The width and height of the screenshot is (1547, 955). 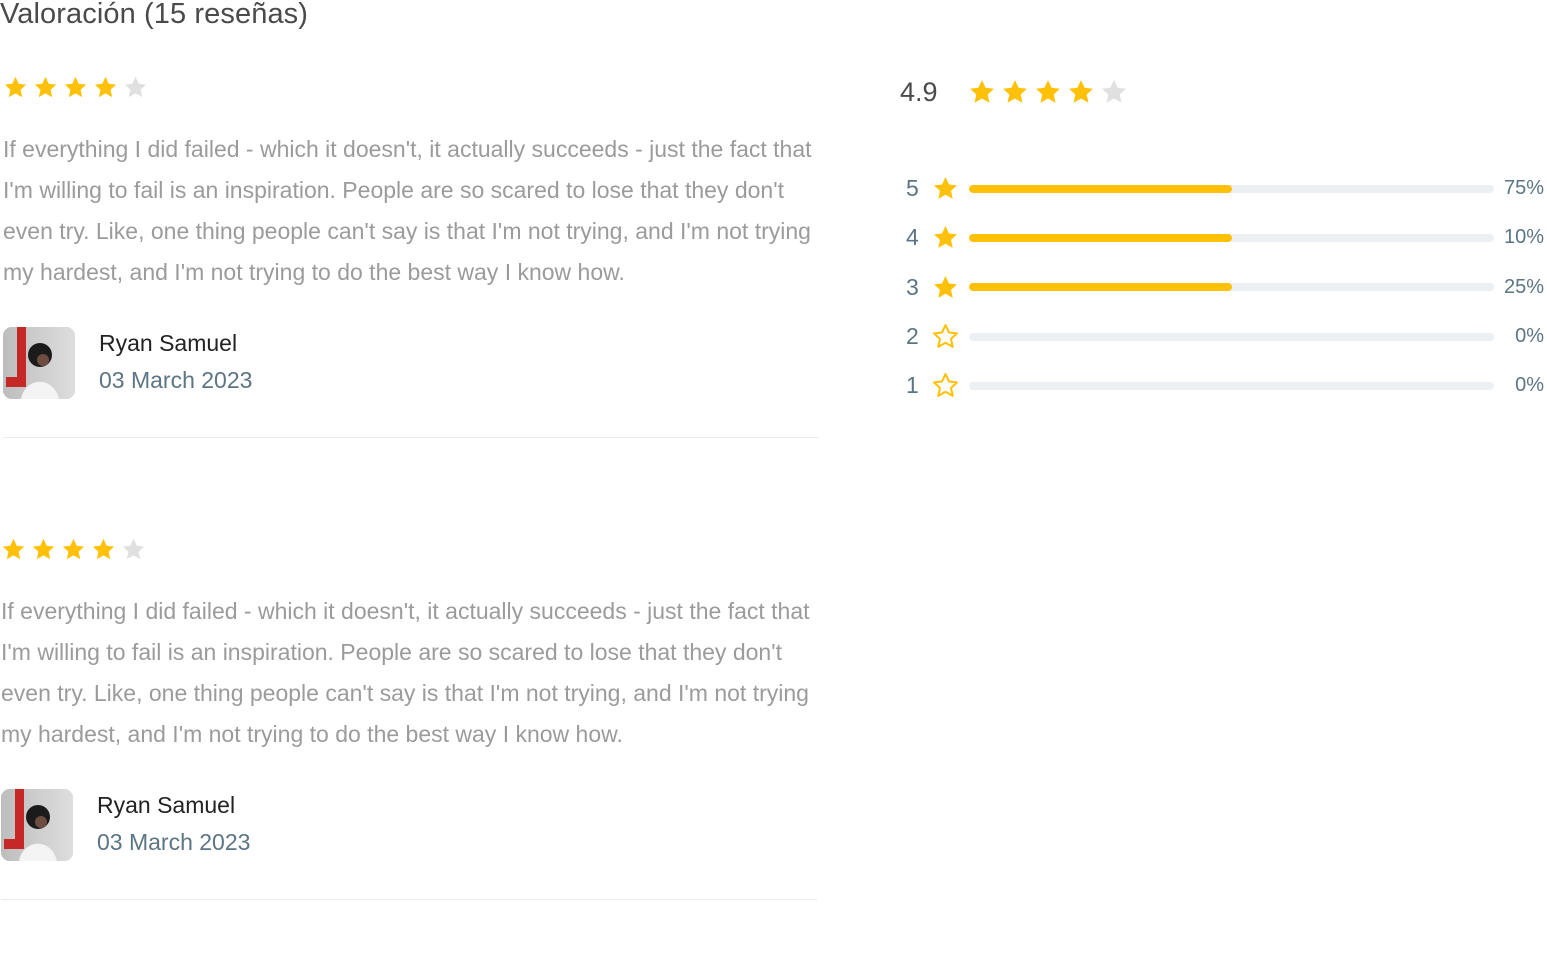 I want to click on rating-distribution: 5 75% 4 10% 3 25% 2 0% 1 0%, so click(x=1222, y=287).